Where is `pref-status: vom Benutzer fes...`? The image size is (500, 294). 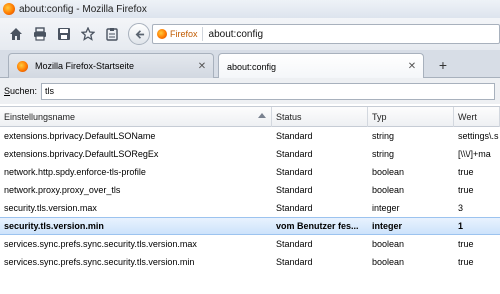
pref-status: vom Benutzer fes... is located at coordinates (317, 226).